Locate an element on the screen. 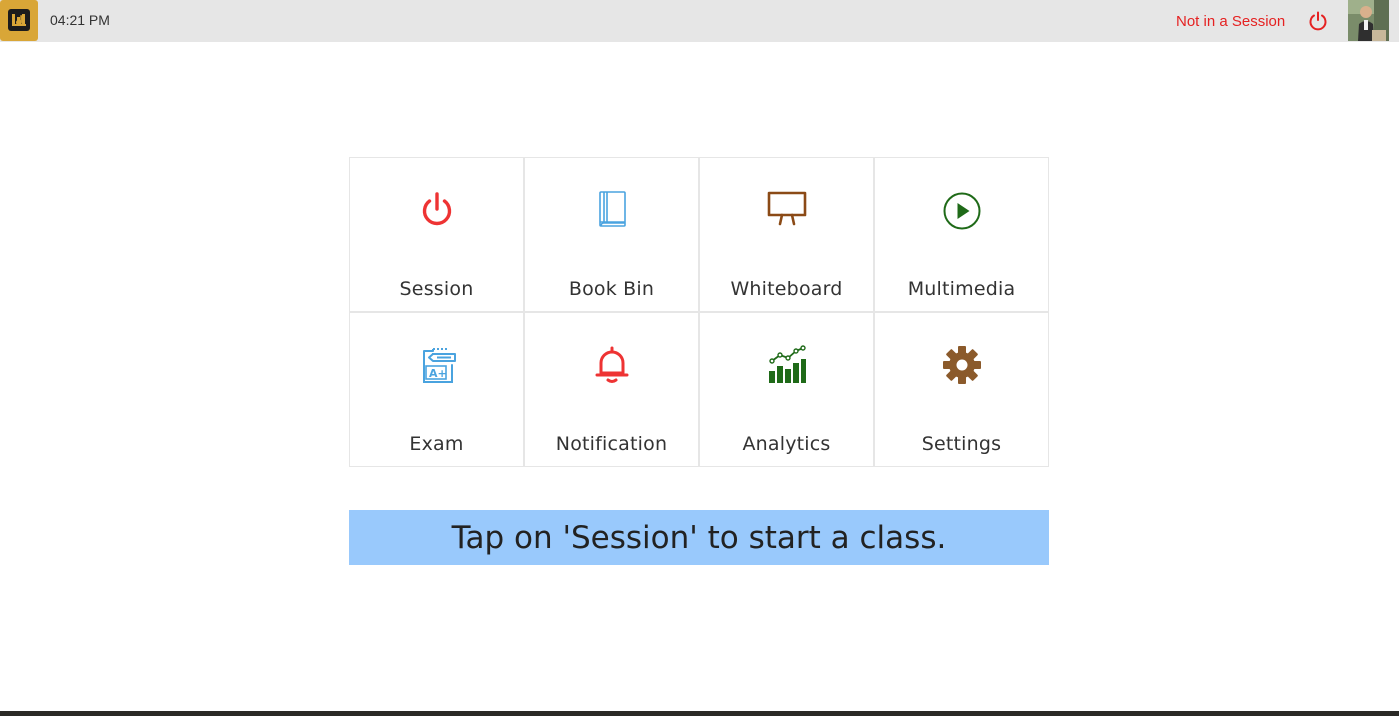 This screenshot has width=1399, height=716. tile-label: Session is located at coordinates (436, 289).